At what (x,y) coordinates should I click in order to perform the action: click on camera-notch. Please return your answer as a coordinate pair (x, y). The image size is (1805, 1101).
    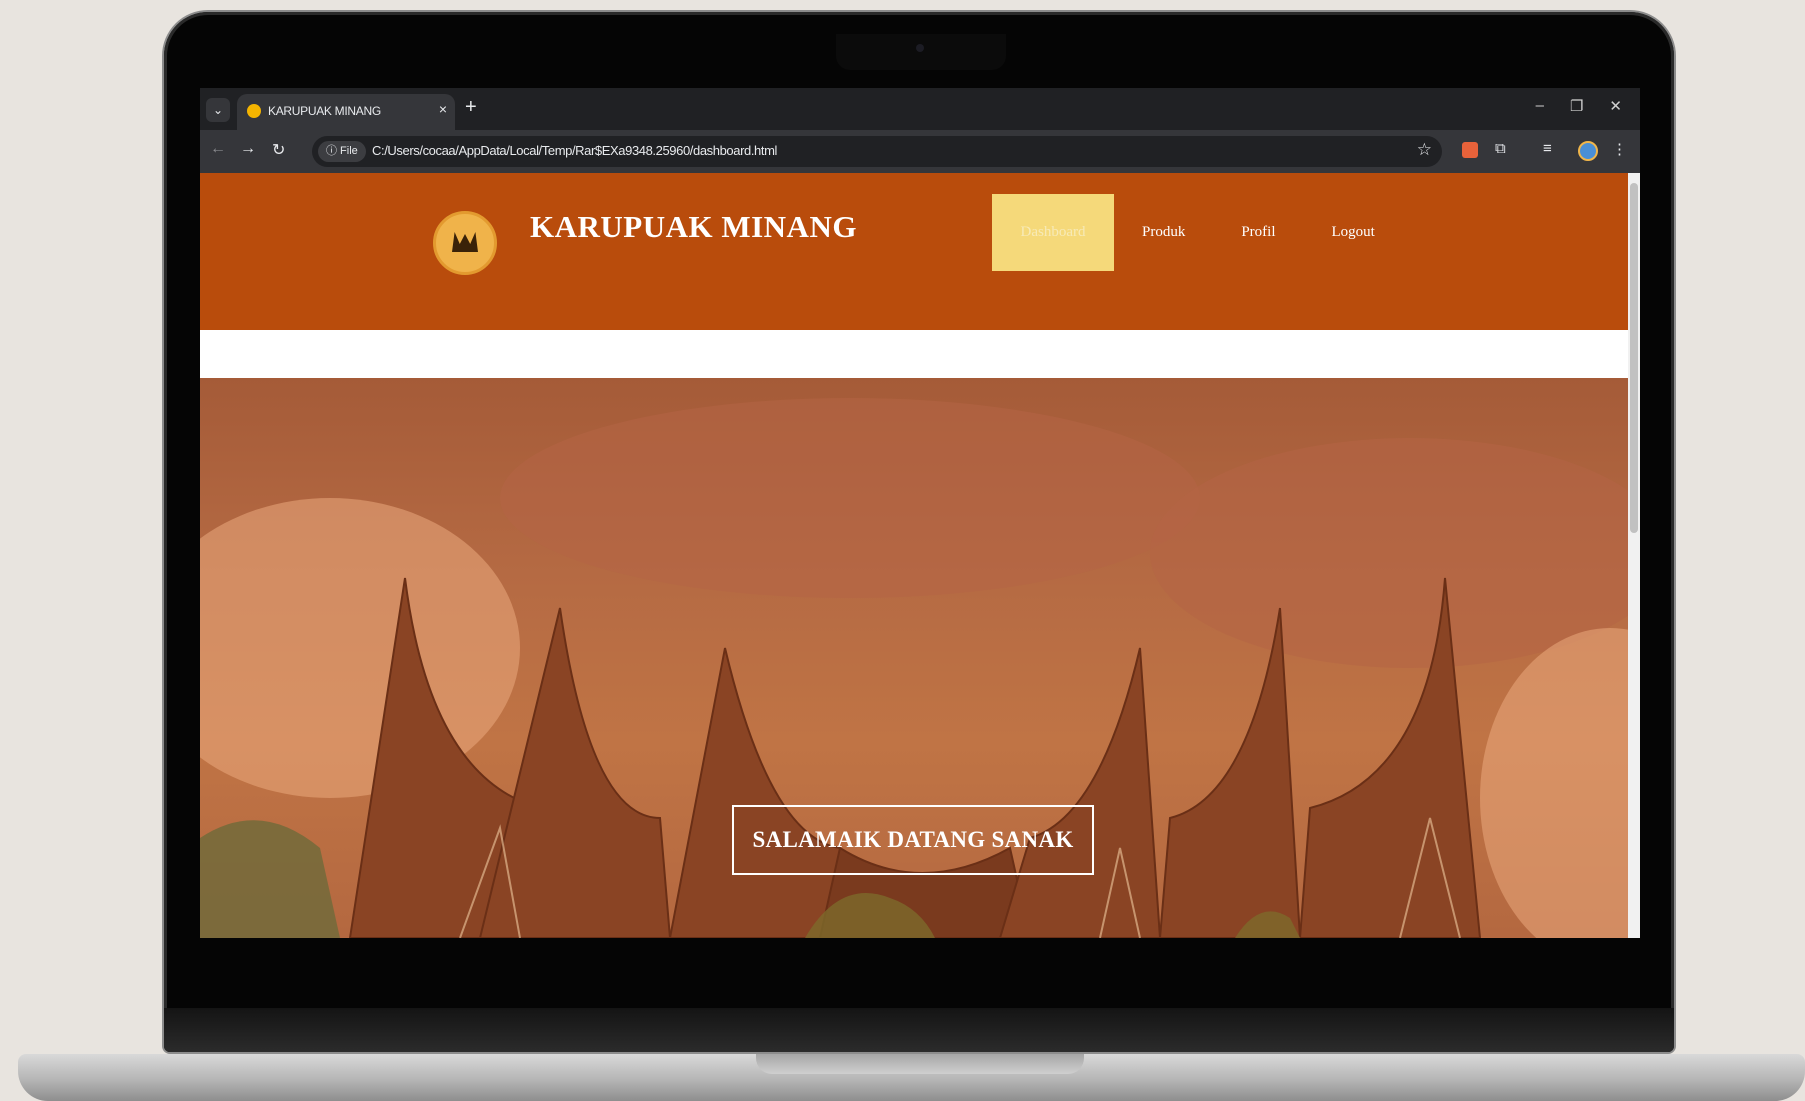
    Looking at the image, I should click on (921, 52).